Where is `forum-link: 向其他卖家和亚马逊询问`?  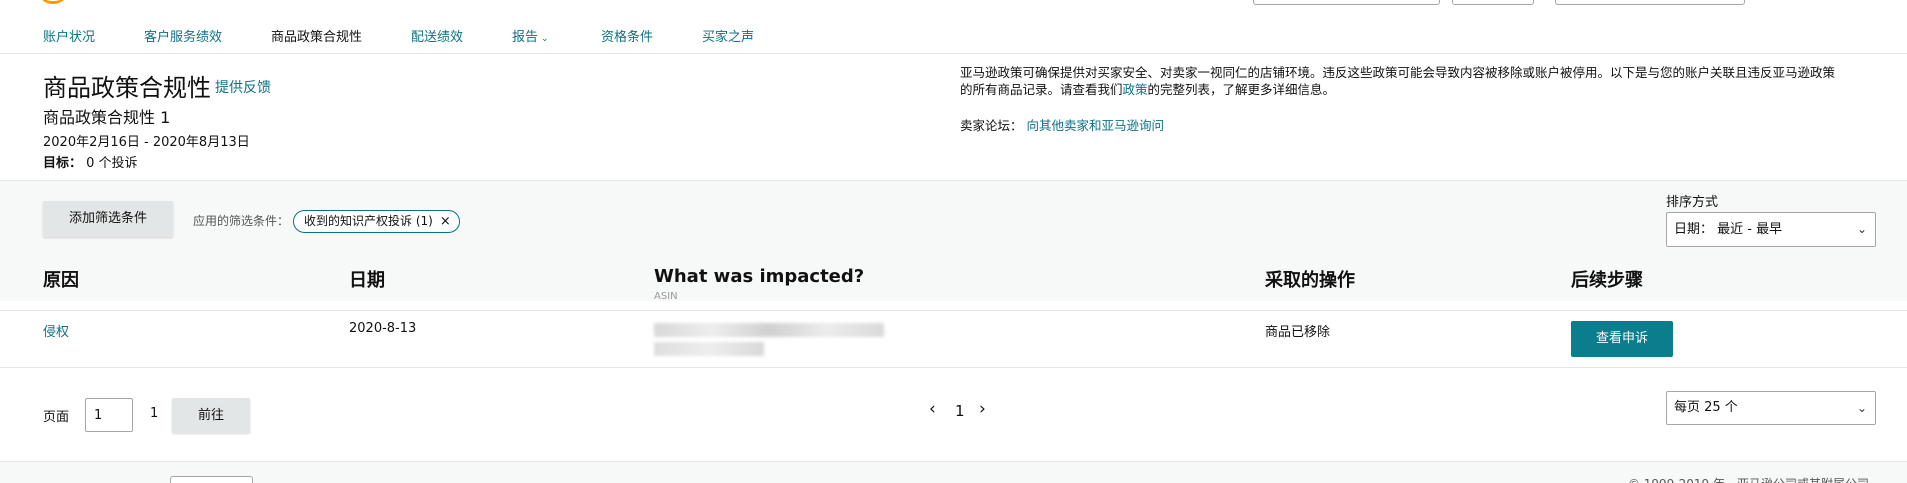 forum-link: 向其他卖家和亚马逊询问 is located at coordinates (1096, 125).